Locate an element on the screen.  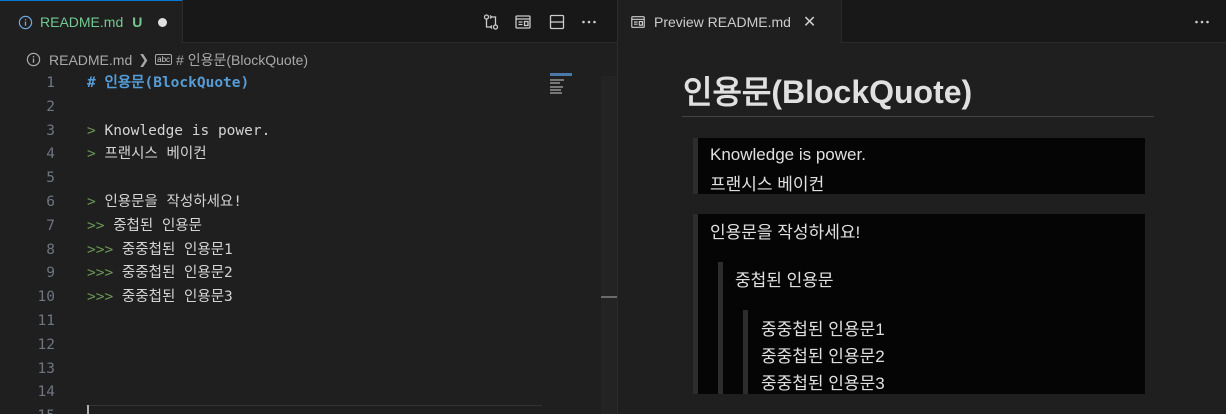
line-content: >> 중첩된 인용문 is located at coordinates (144, 226).